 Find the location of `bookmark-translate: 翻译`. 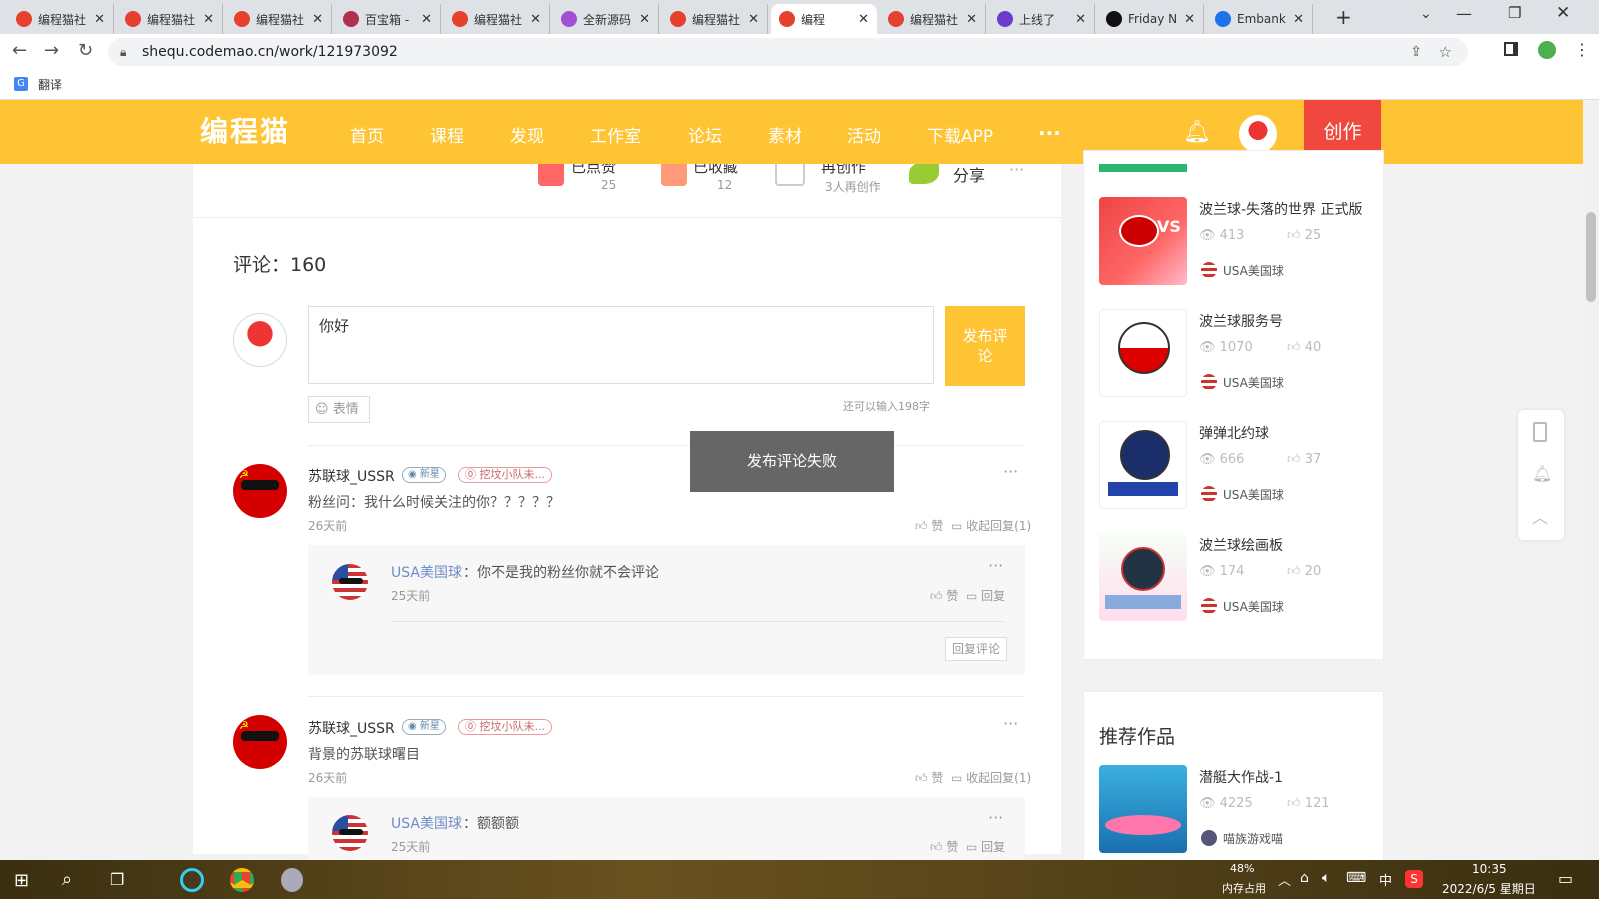

bookmark-translate: 翻译 is located at coordinates (50, 84).